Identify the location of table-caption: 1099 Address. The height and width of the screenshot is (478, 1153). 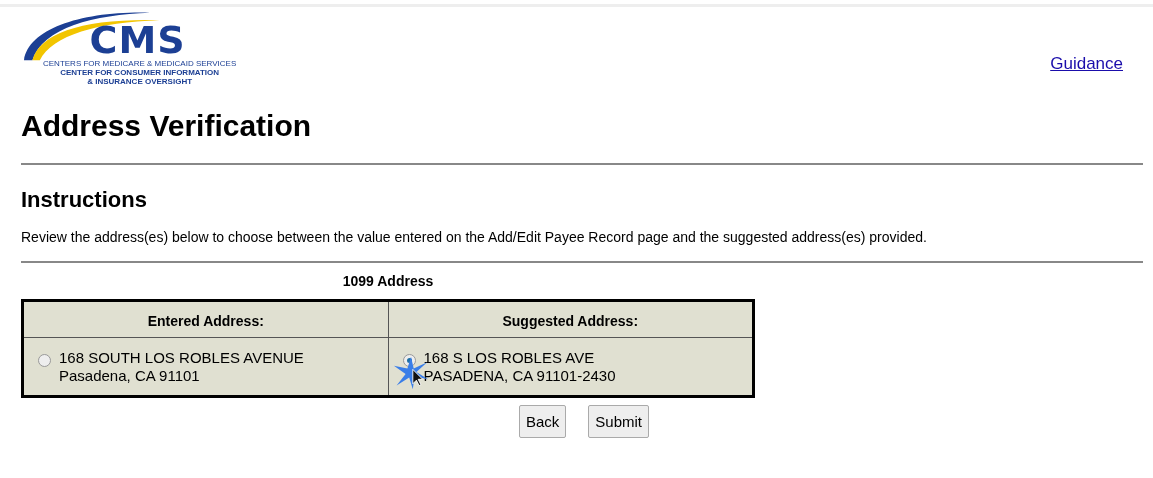
(388, 281).